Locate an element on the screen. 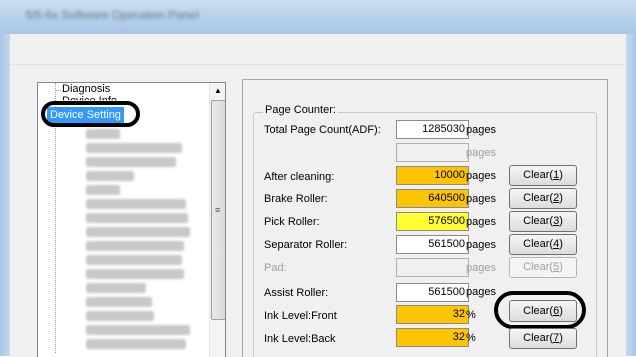 The width and height of the screenshot is (636, 357). tree-scrollbar: ▲ ≡ is located at coordinates (217, 220).